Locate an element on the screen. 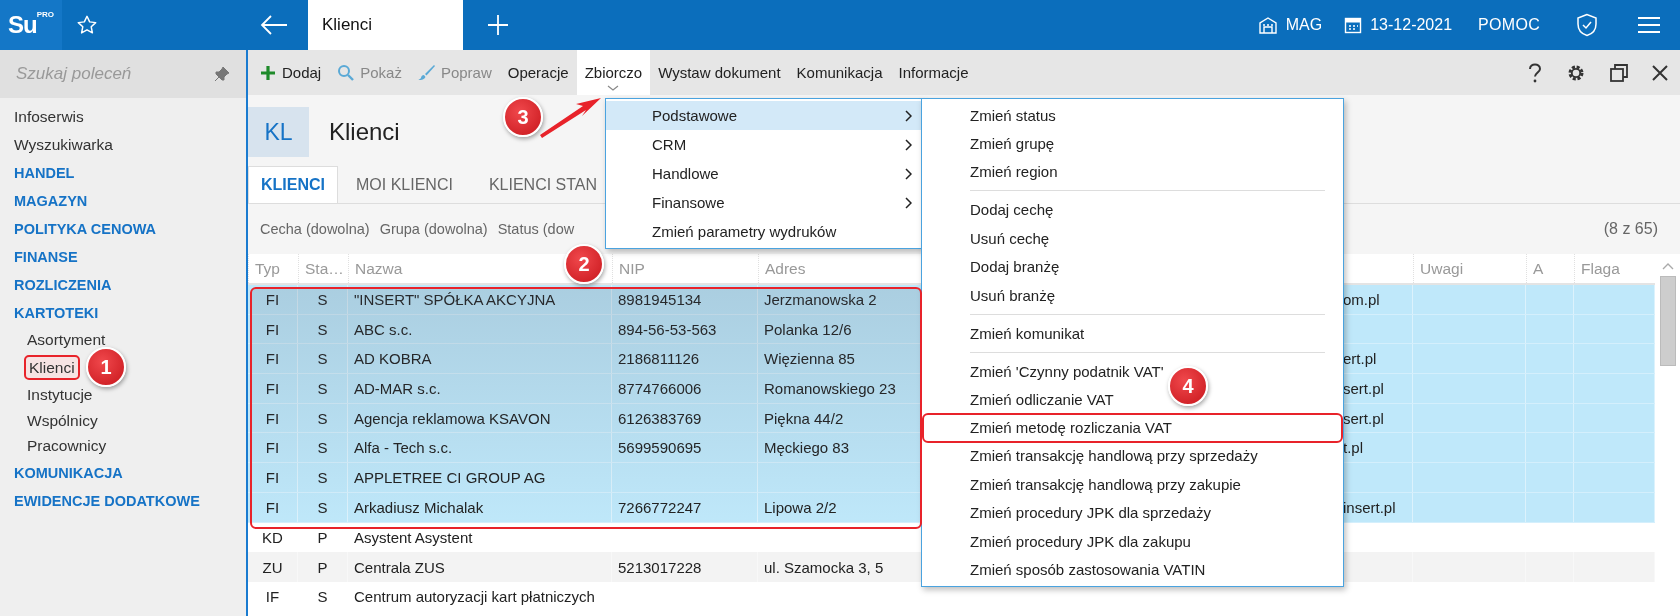 This screenshot has width=1680, height=616. menu-item: Zmień status is located at coordinates (1013, 115).